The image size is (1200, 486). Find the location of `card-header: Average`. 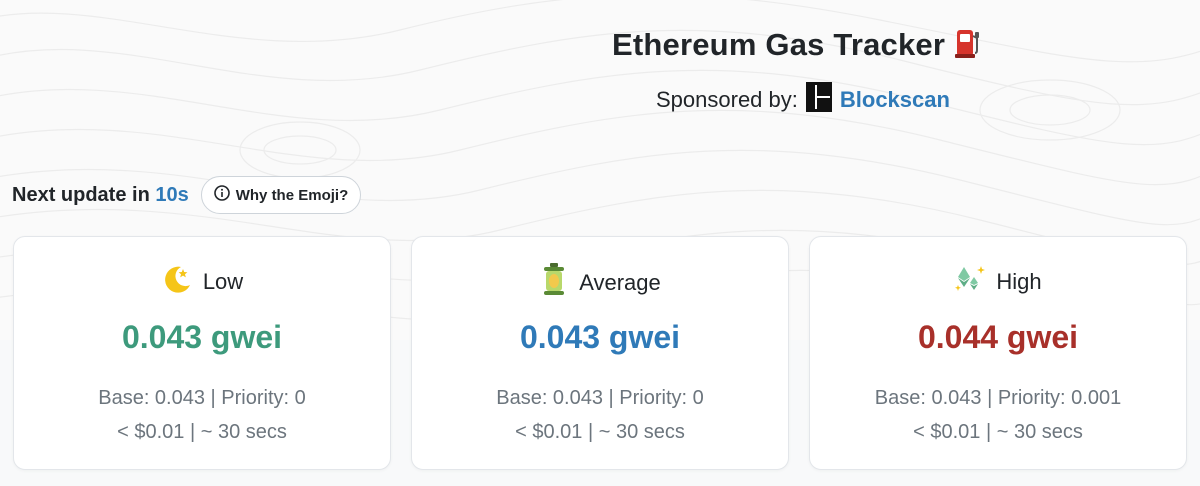

card-header: Average is located at coordinates (600, 282).